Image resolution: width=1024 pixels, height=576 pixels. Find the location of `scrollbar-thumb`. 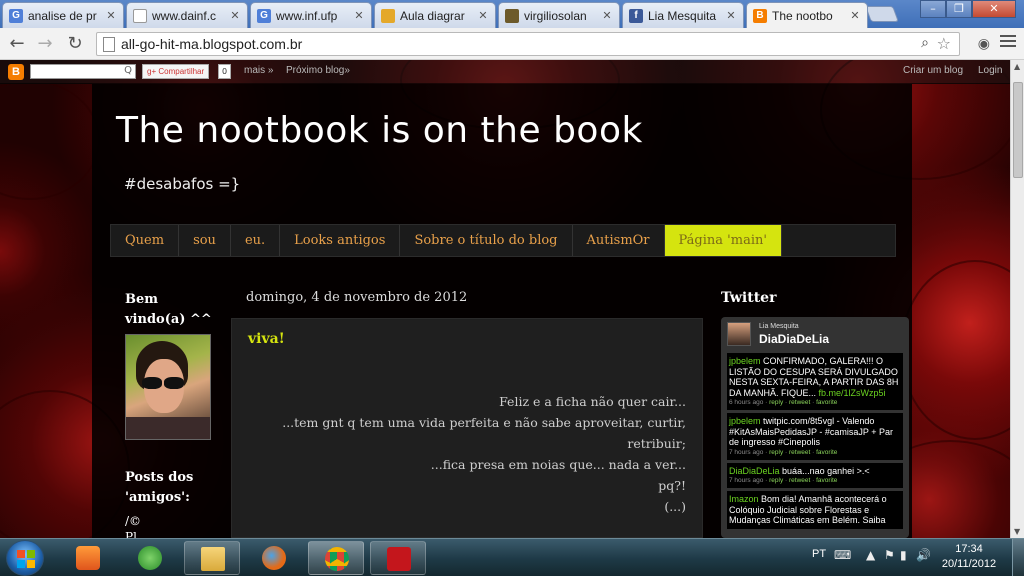

scrollbar-thumb is located at coordinates (1018, 130).